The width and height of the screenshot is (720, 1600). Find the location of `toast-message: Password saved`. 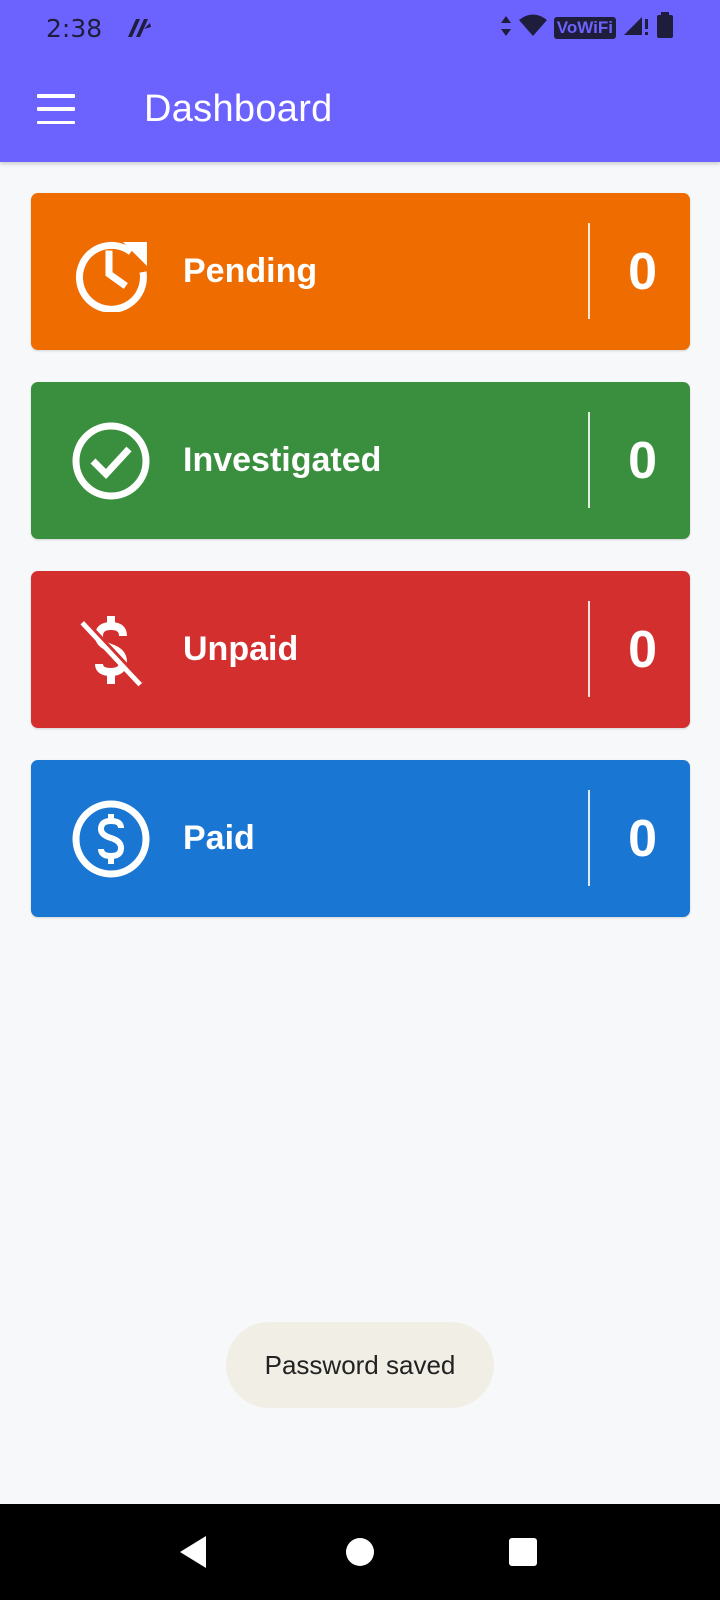

toast-message: Password saved is located at coordinates (360, 1365).